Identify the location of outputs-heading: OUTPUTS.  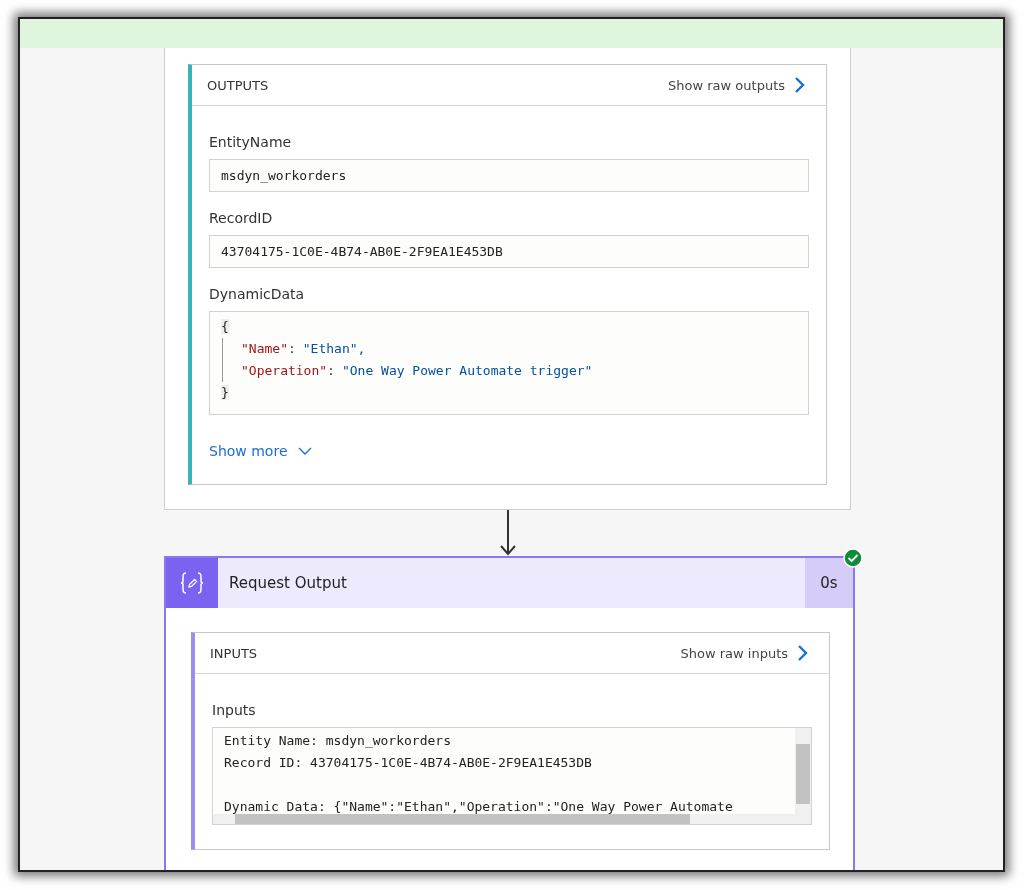
(238, 85).